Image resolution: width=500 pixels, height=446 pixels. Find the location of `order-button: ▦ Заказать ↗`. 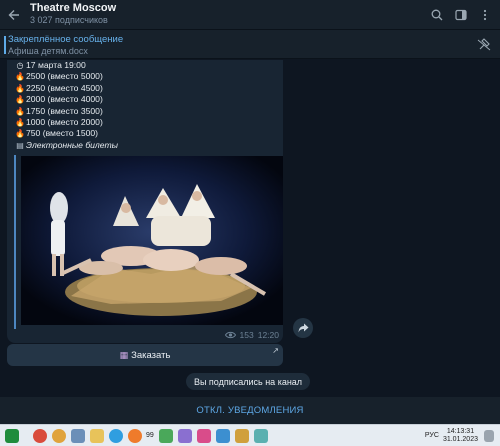

order-button: ▦ Заказать ↗ is located at coordinates (145, 355).